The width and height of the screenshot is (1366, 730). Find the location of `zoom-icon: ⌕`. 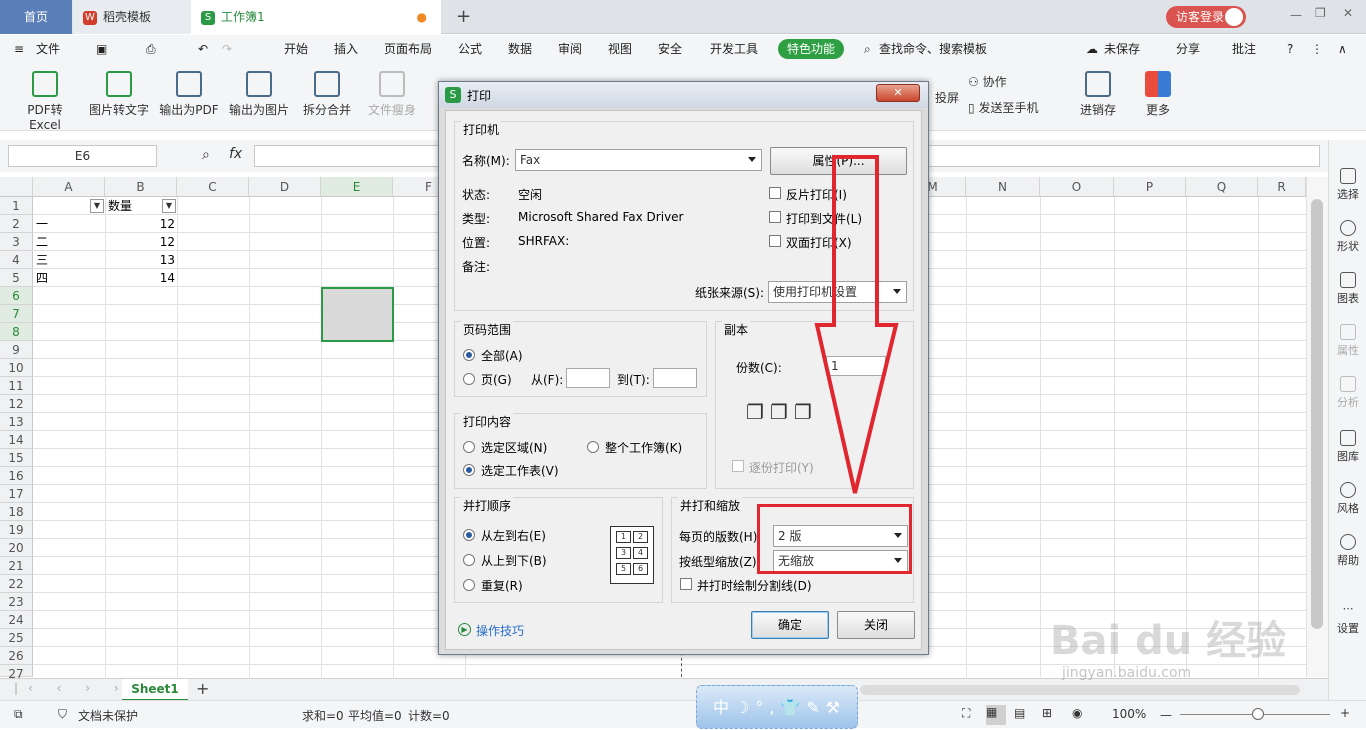

zoom-icon: ⌕ is located at coordinates (206, 155).